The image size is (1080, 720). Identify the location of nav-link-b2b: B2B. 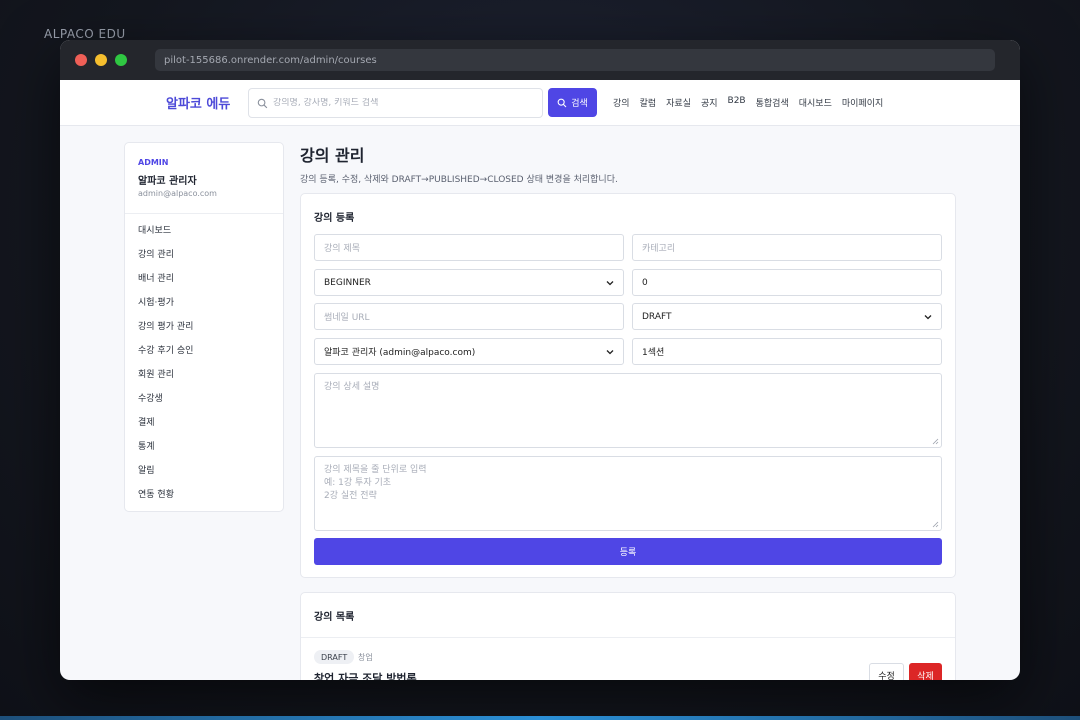
(737, 102).